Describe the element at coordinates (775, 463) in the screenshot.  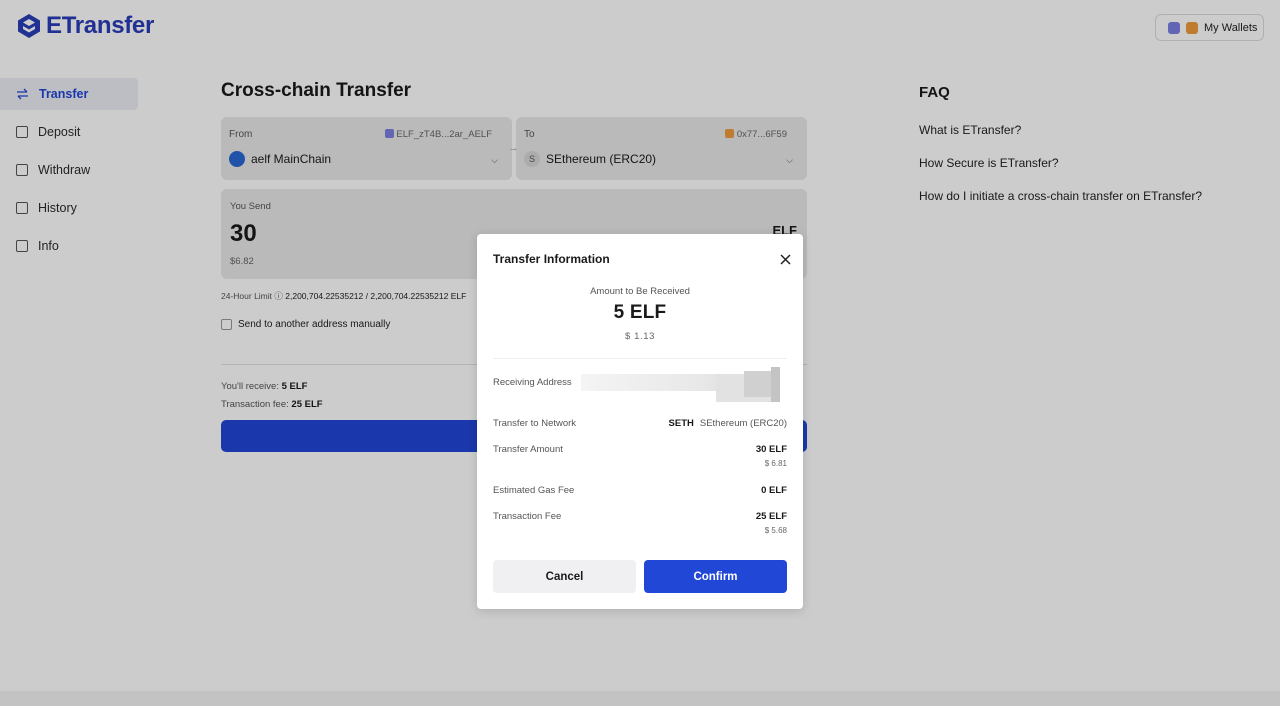
I see `transfer-amount-usd: $ 6.81` at that location.